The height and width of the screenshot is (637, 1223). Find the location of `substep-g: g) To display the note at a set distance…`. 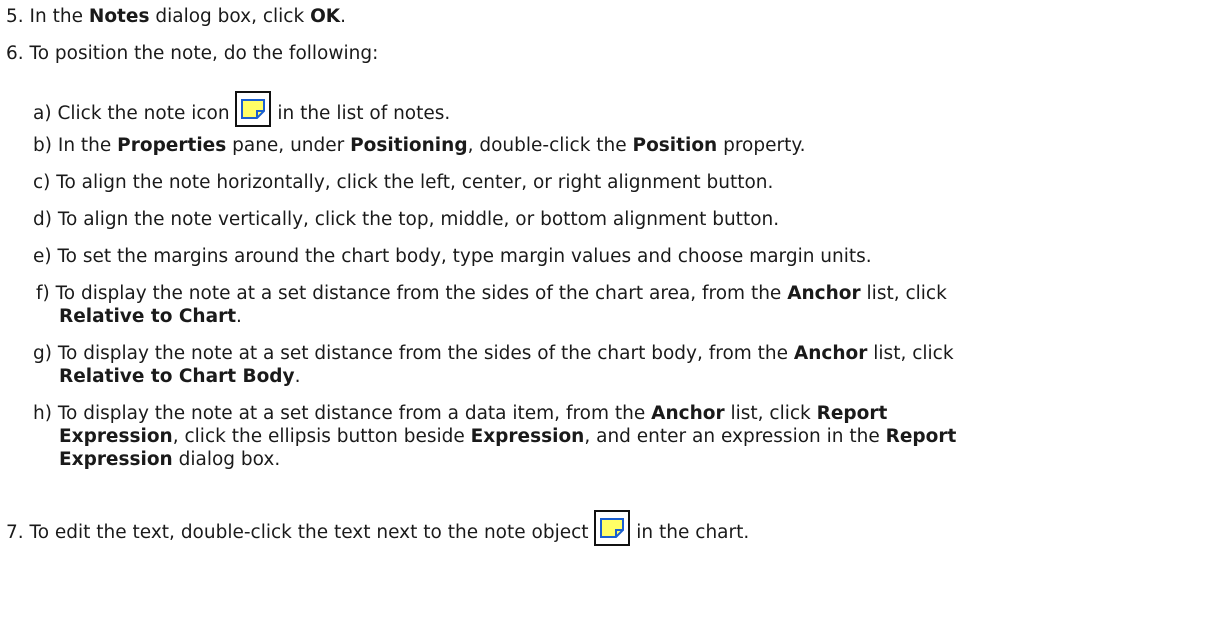

substep-g: g) To display the note at a set distance… is located at coordinates (493, 353).